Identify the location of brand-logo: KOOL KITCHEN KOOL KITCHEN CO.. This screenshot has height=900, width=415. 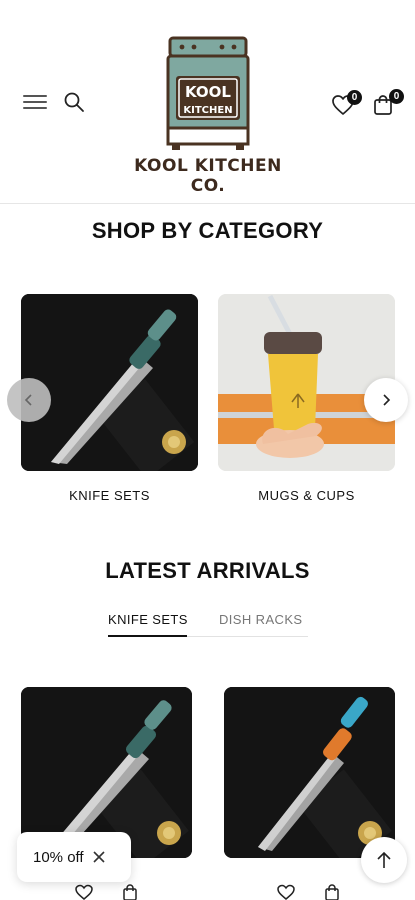
(208, 115).